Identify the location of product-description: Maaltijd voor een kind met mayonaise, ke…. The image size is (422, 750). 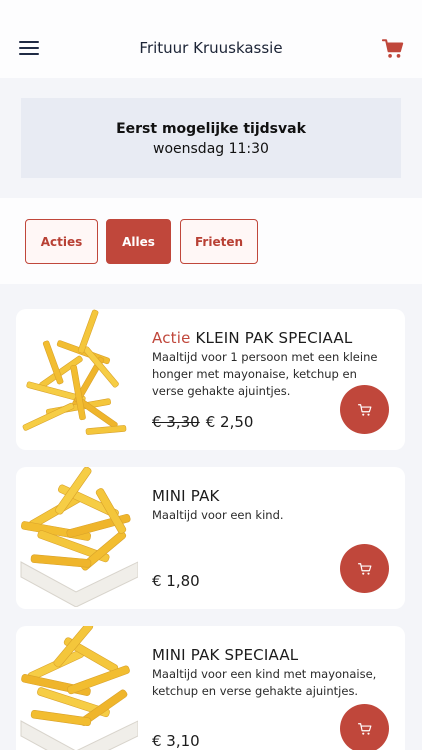
(264, 682).